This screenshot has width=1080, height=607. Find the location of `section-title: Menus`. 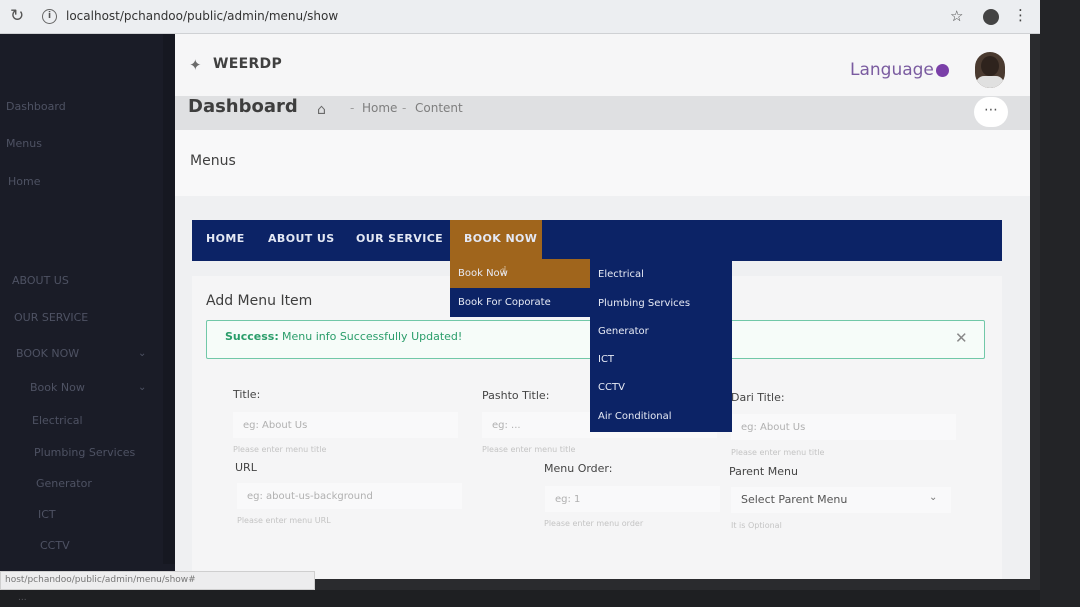

section-title: Menus is located at coordinates (213, 161).